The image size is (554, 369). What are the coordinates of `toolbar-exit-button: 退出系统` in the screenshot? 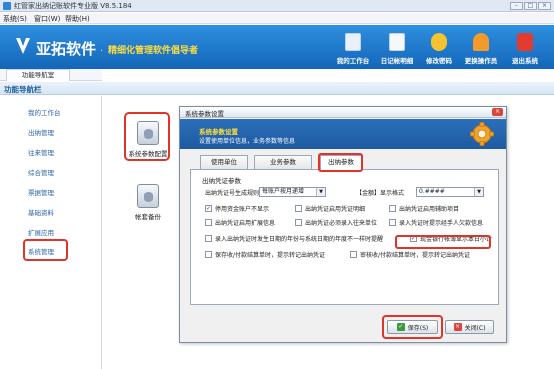 It's located at (525, 48).